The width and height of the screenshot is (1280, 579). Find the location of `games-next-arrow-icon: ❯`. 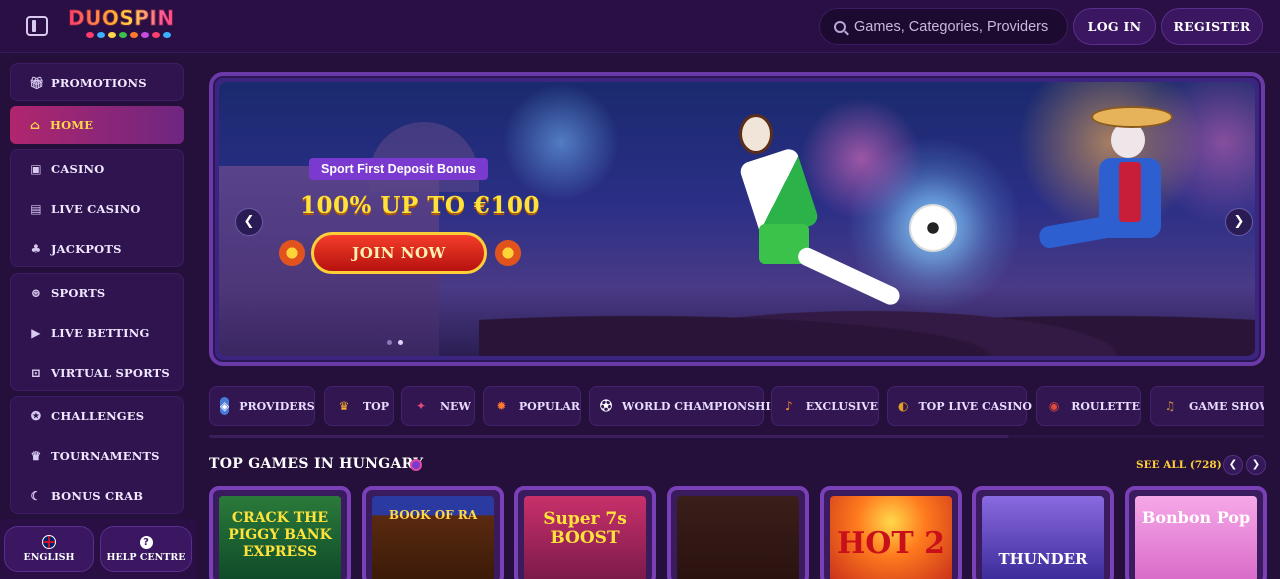

games-next-arrow-icon: ❯ is located at coordinates (1256, 465).